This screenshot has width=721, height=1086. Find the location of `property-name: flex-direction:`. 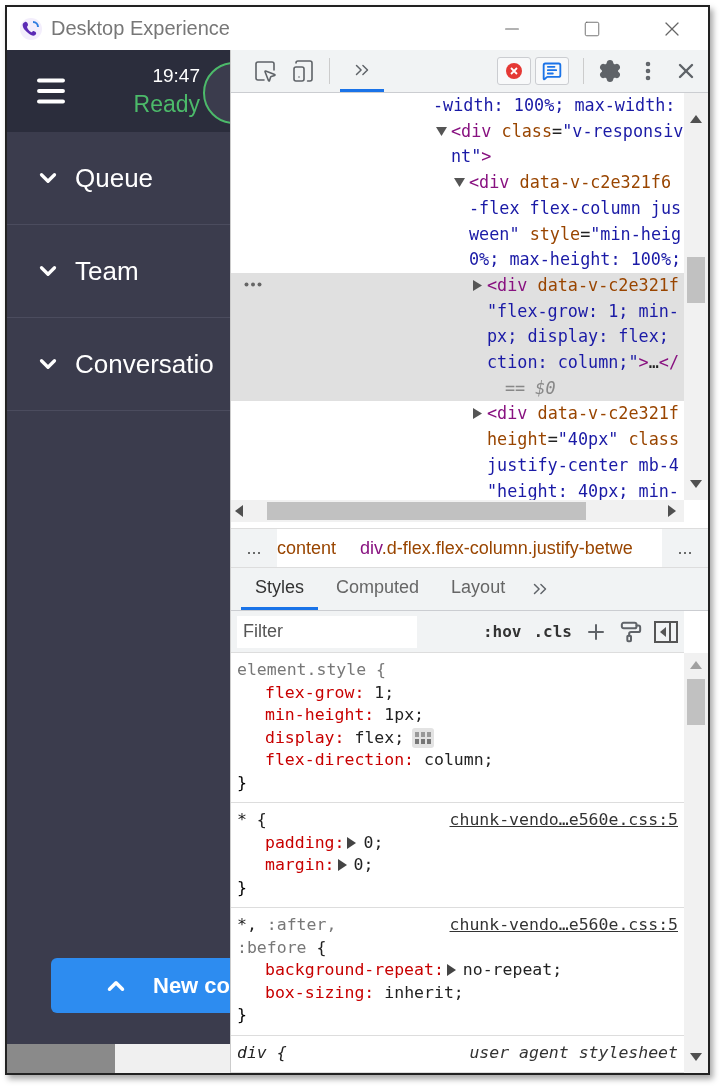

property-name: flex-direction: is located at coordinates (339, 760).